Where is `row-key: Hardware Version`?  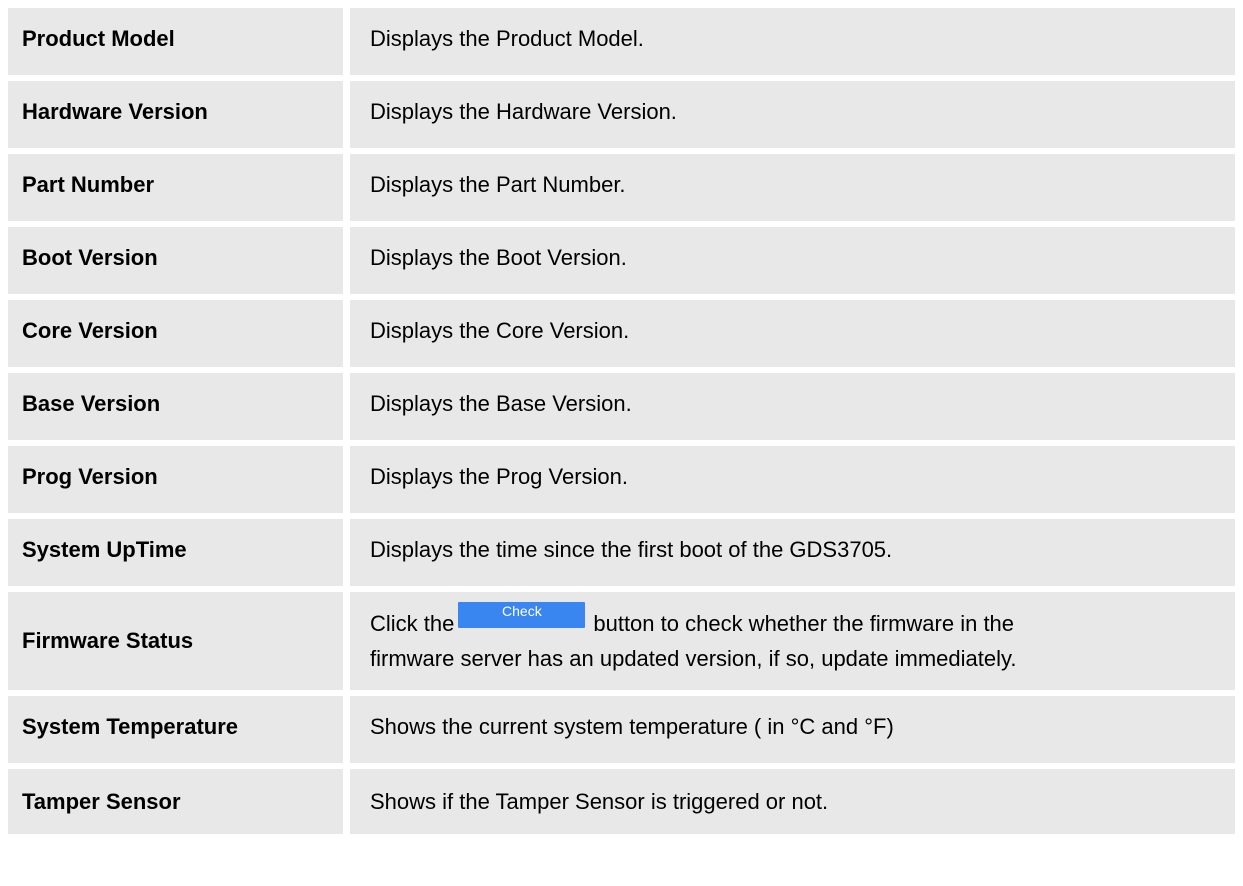
row-key: Hardware Version is located at coordinates (179, 114).